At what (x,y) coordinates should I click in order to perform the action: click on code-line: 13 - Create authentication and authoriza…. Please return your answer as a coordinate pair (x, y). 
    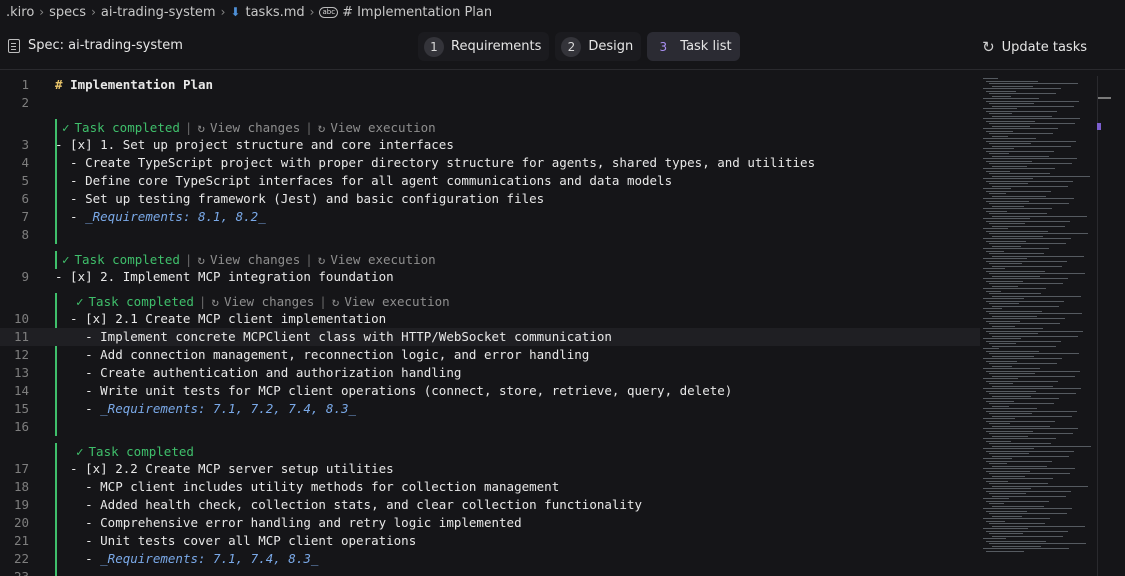
    Looking at the image, I should click on (490, 373).